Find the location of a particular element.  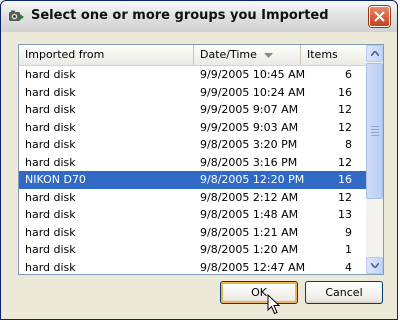

table-row: hard disk 9/8/2005 1:48 AM 13 is located at coordinates (192, 215).